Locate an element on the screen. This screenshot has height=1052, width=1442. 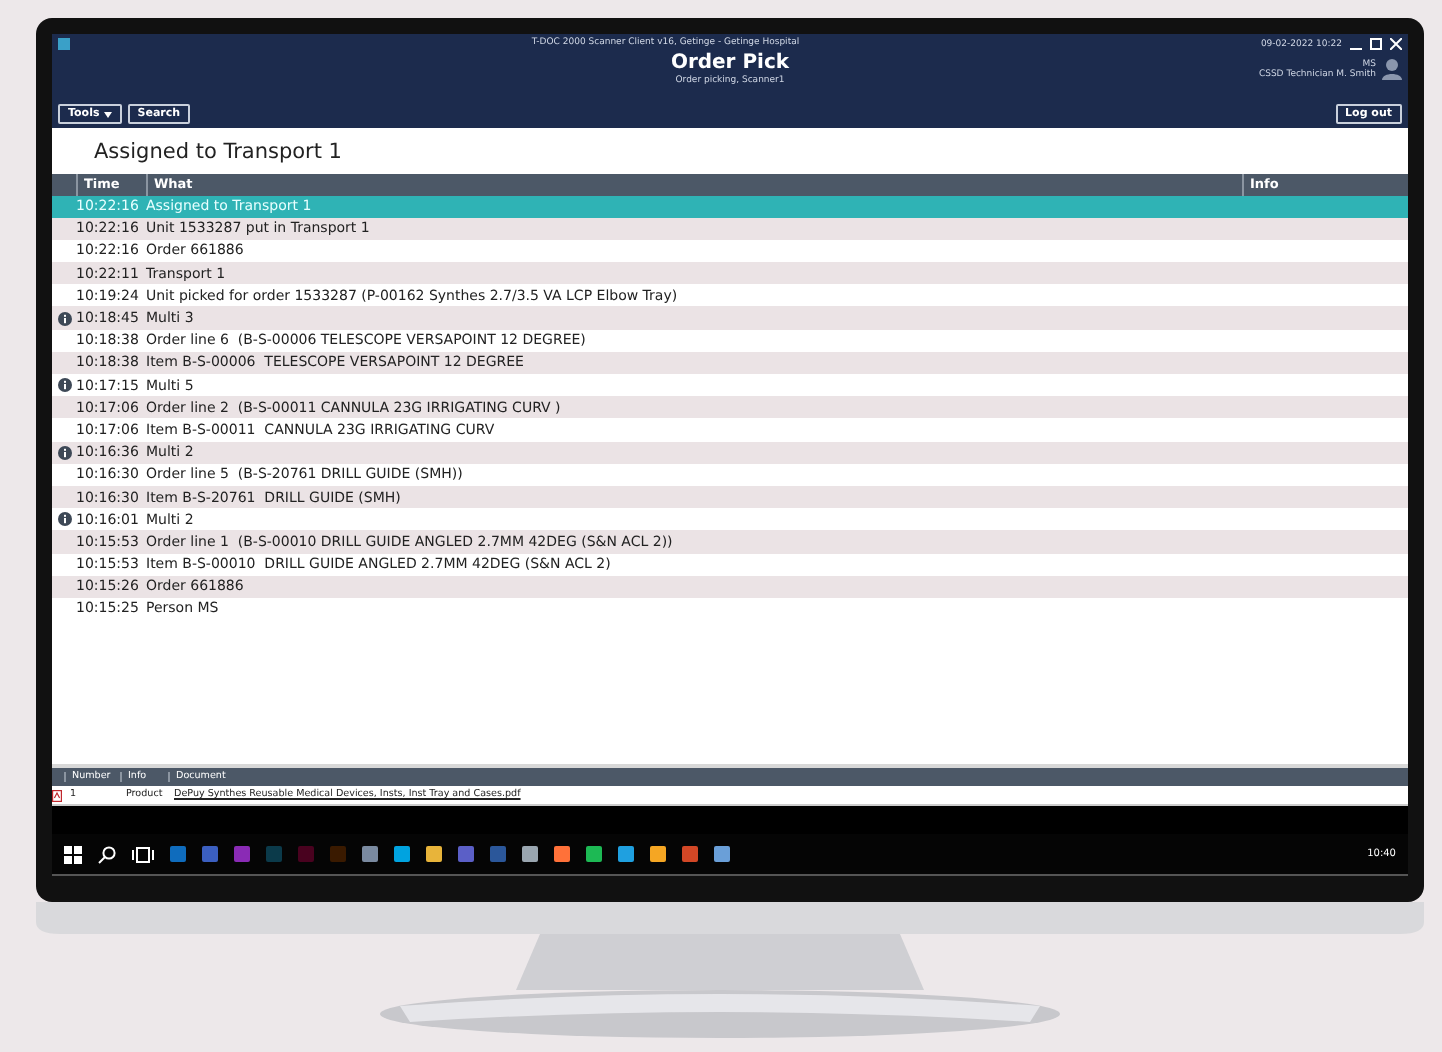
start-icon is located at coordinates (73, 854).